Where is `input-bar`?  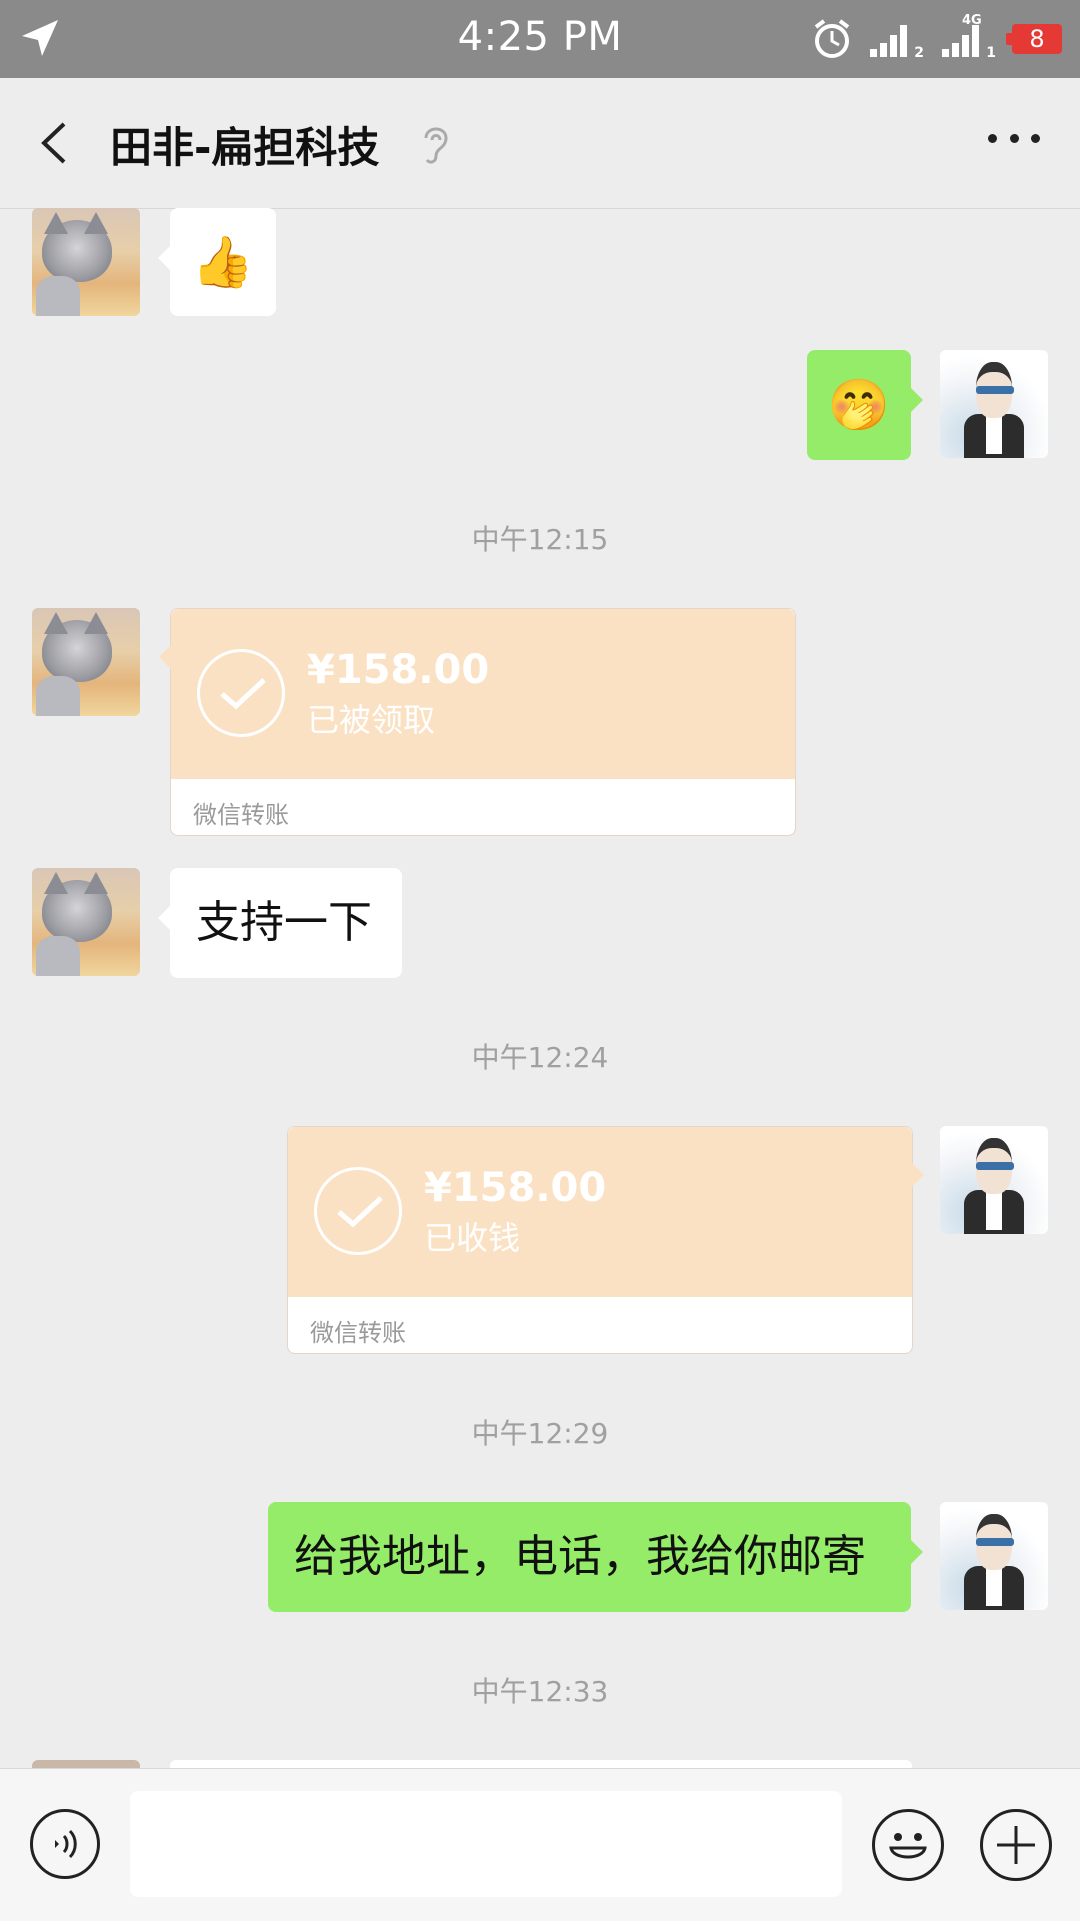 input-bar is located at coordinates (540, 1844).